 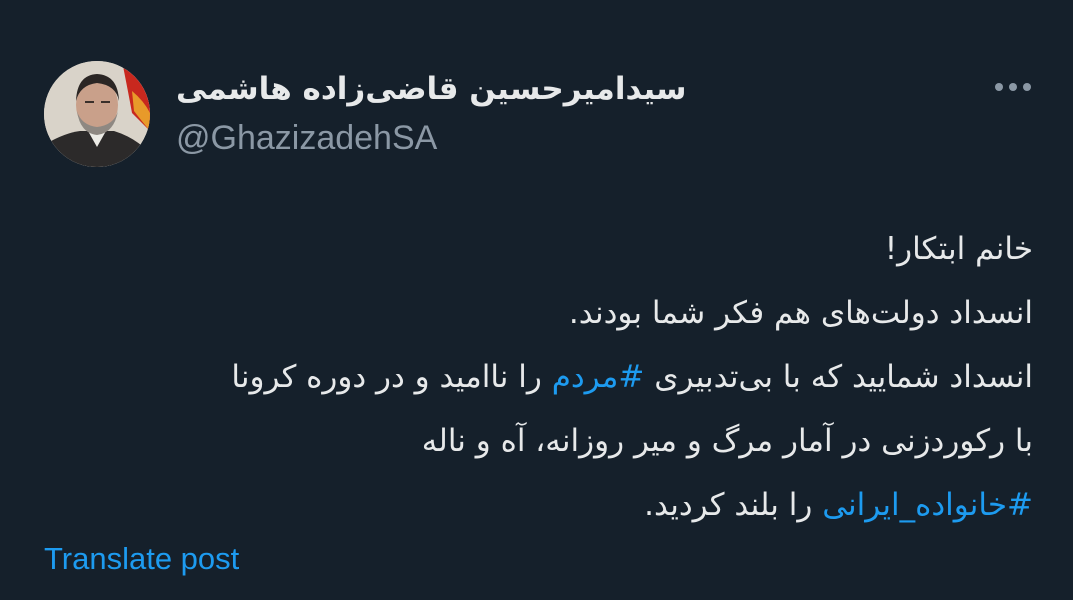 What do you see at coordinates (141, 559) in the screenshot?
I see `translate-post-link: Translate post` at bounding box center [141, 559].